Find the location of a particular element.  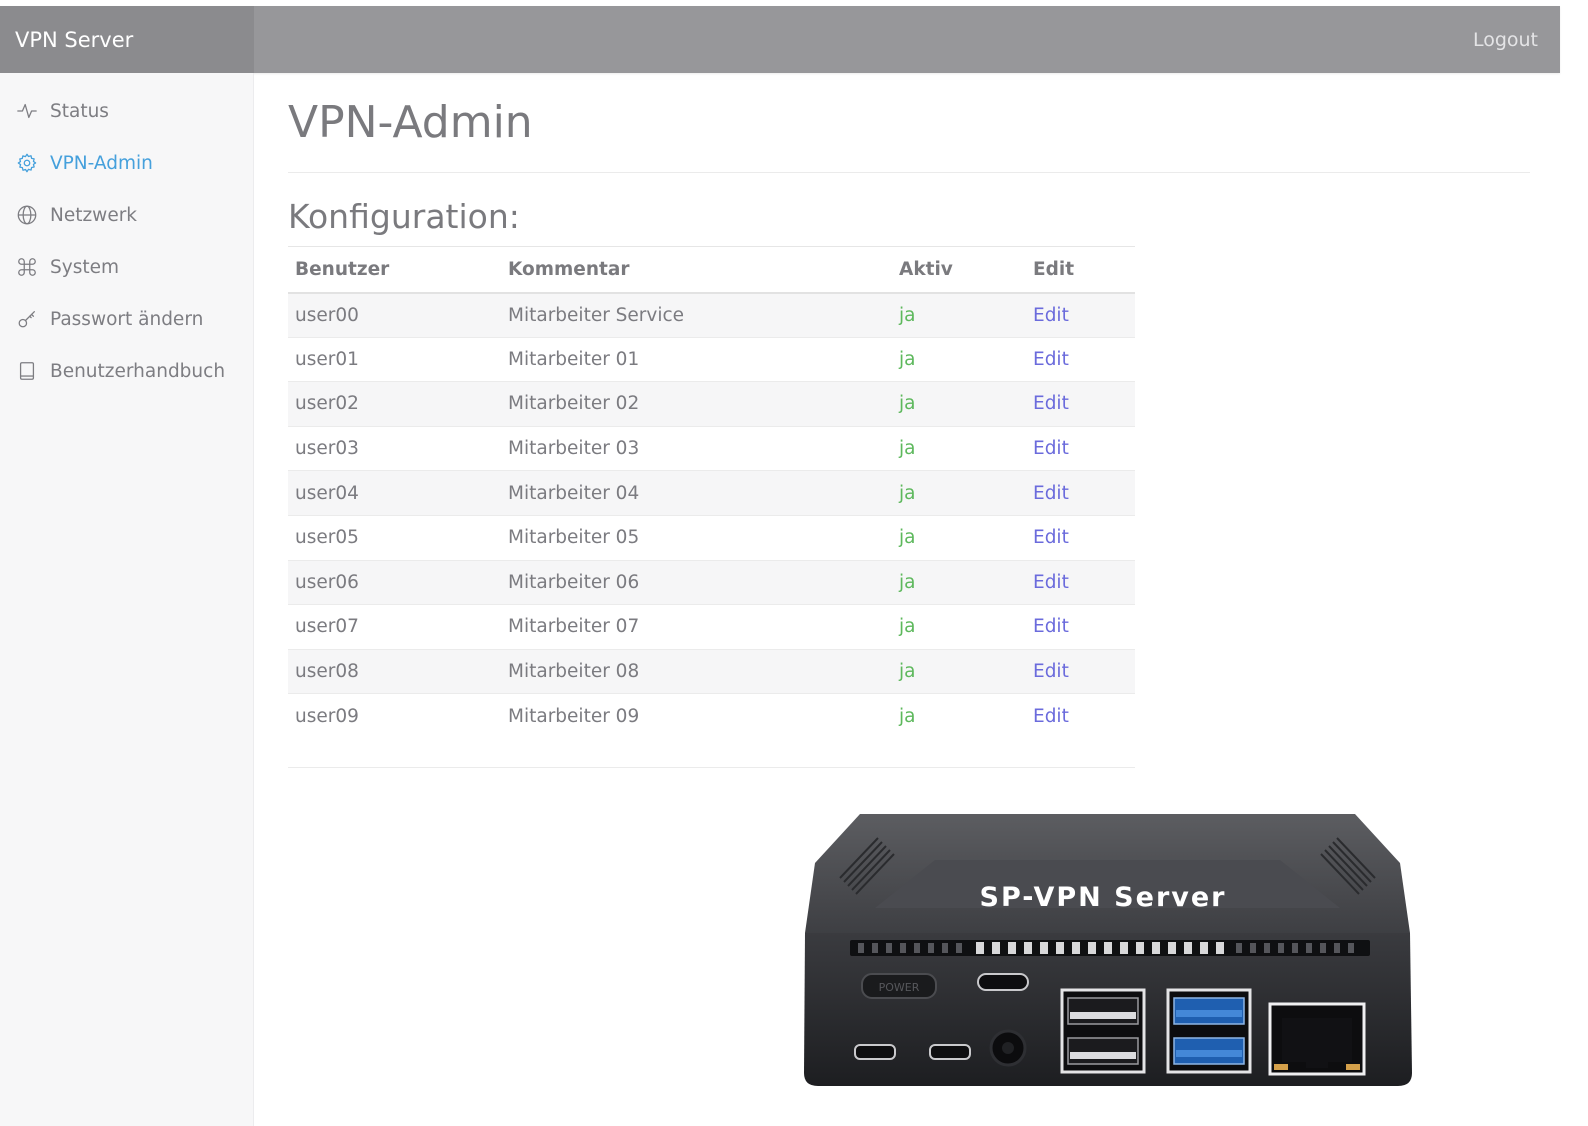

command-icon is located at coordinates (27, 267).